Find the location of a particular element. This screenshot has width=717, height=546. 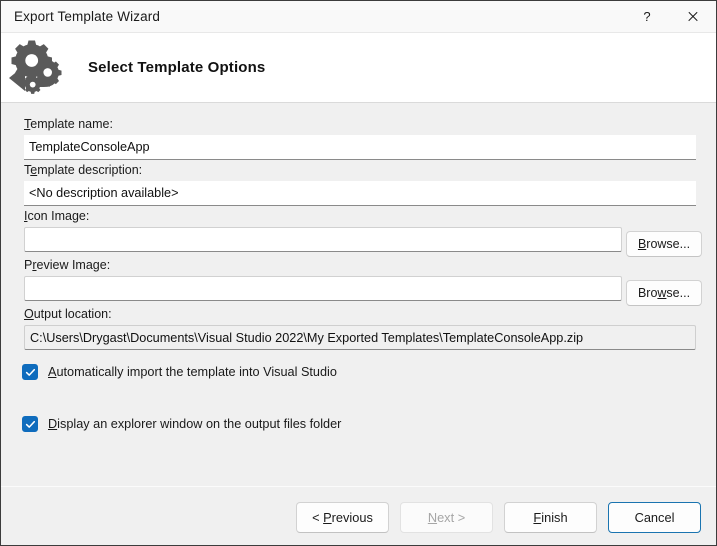

close-icon is located at coordinates (693, 17).